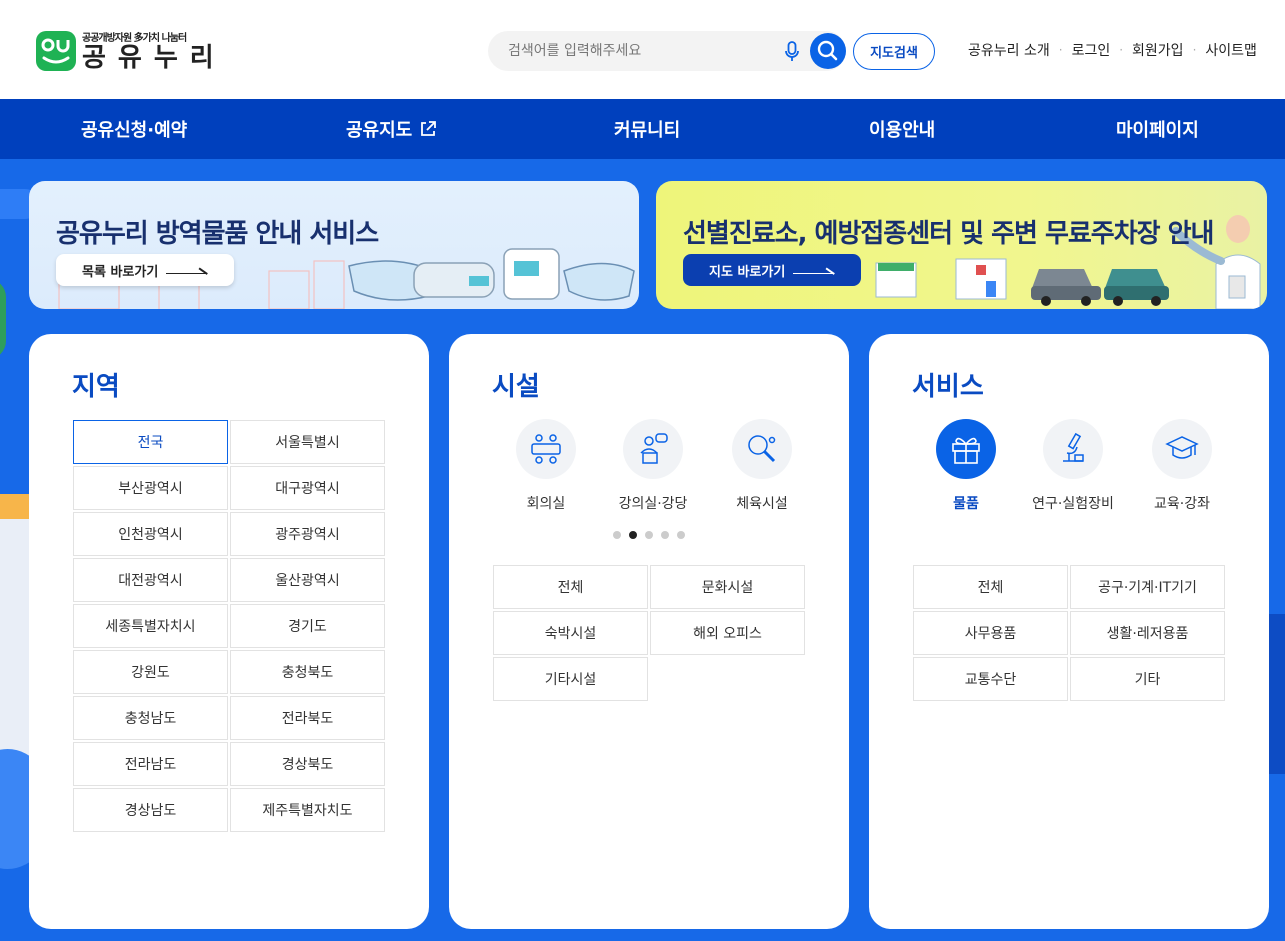 The image size is (1285, 941). I want to click on facility-item: 전체, so click(570, 587).